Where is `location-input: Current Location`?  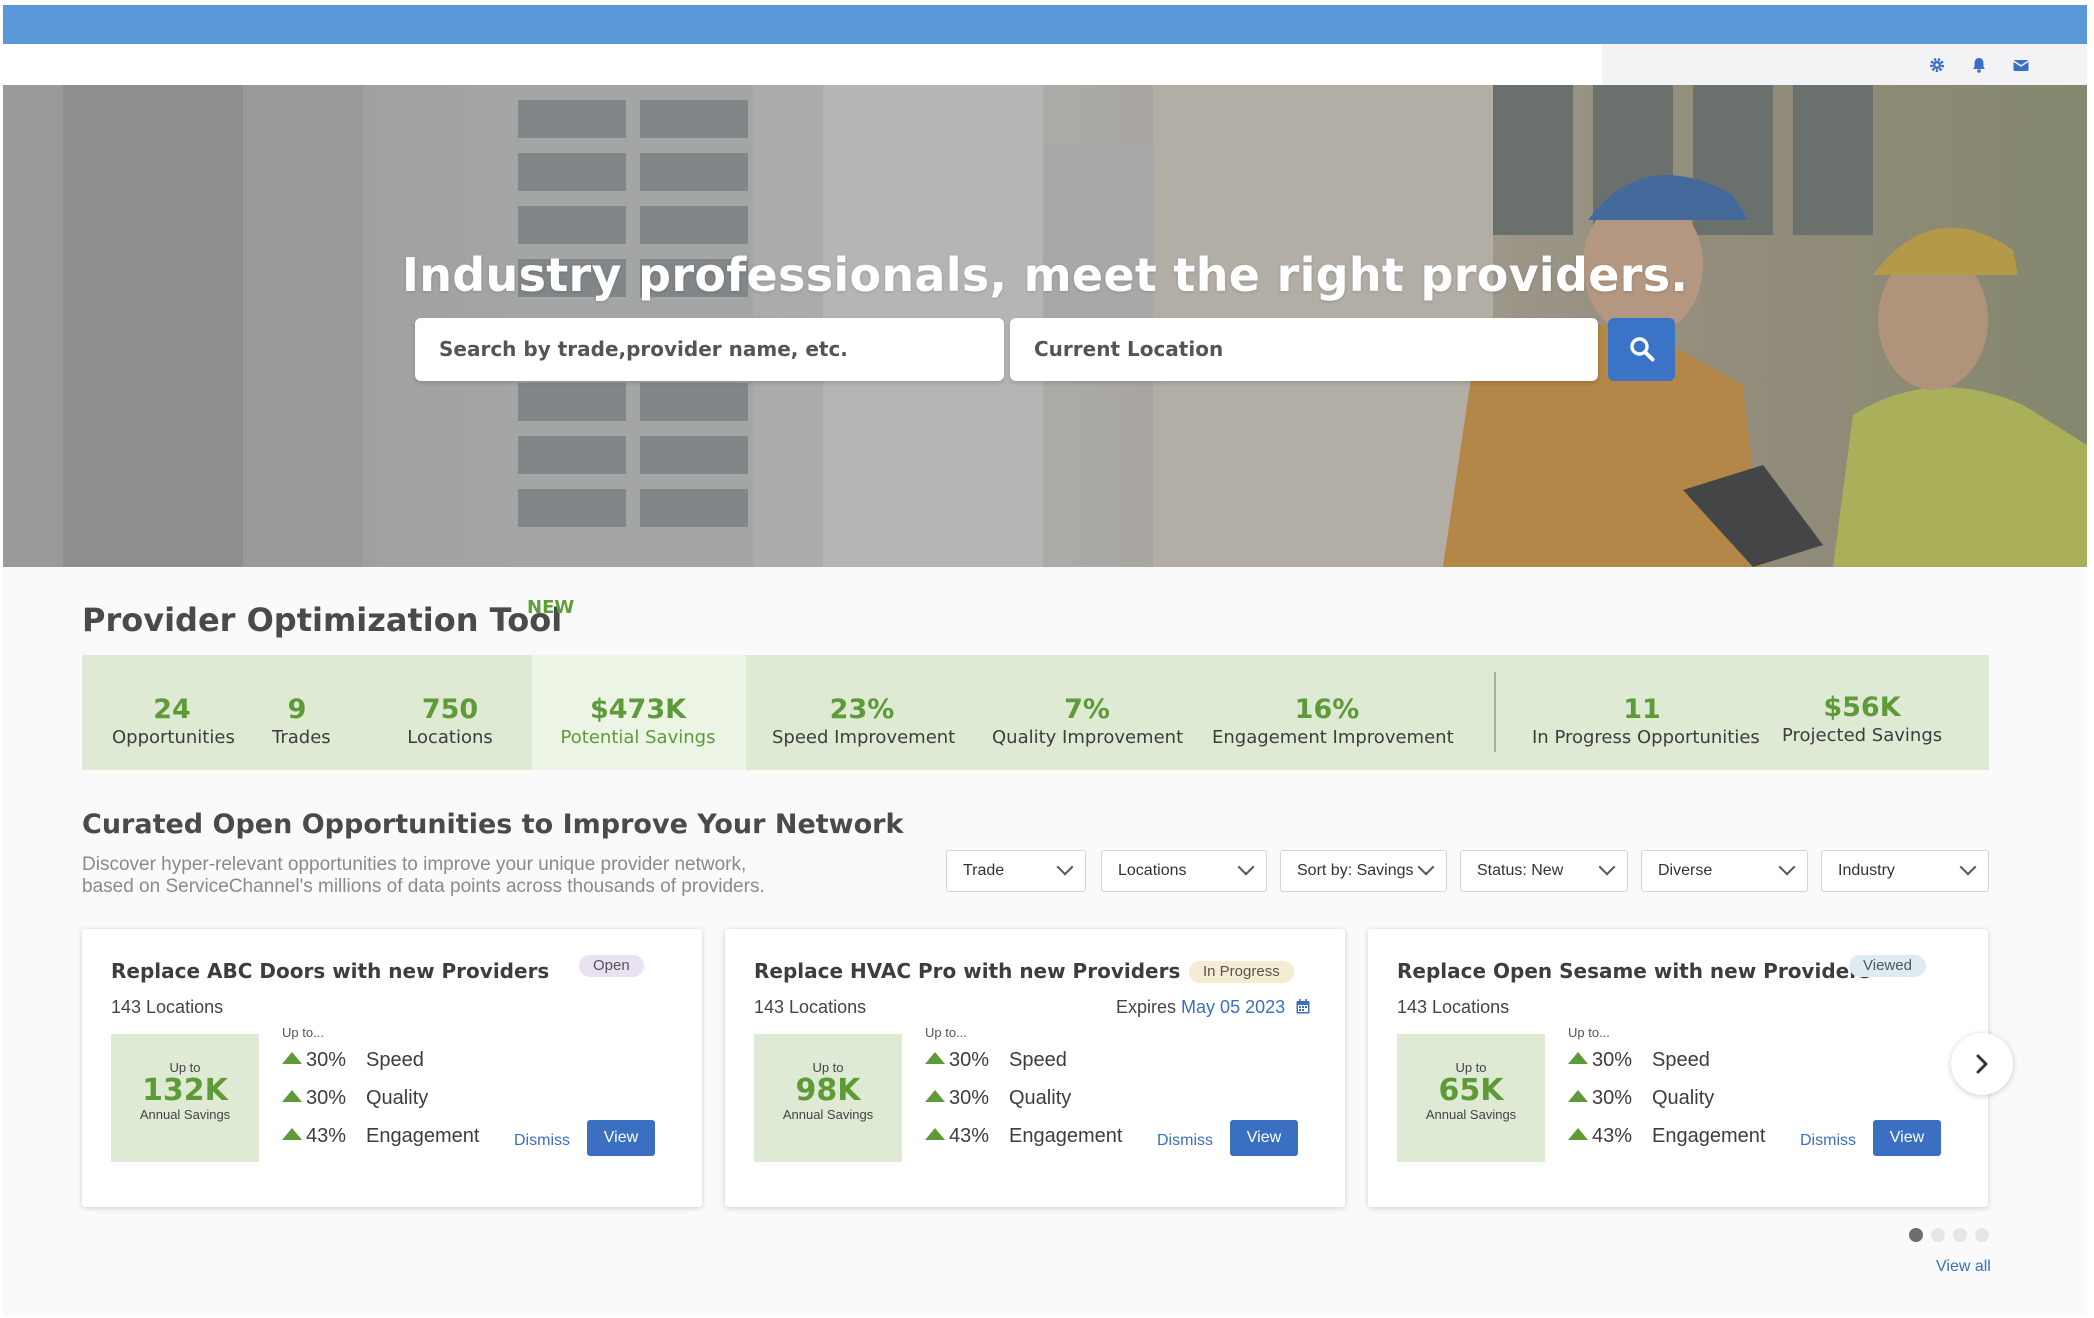
location-input: Current Location is located at coordinates (1304, 349).